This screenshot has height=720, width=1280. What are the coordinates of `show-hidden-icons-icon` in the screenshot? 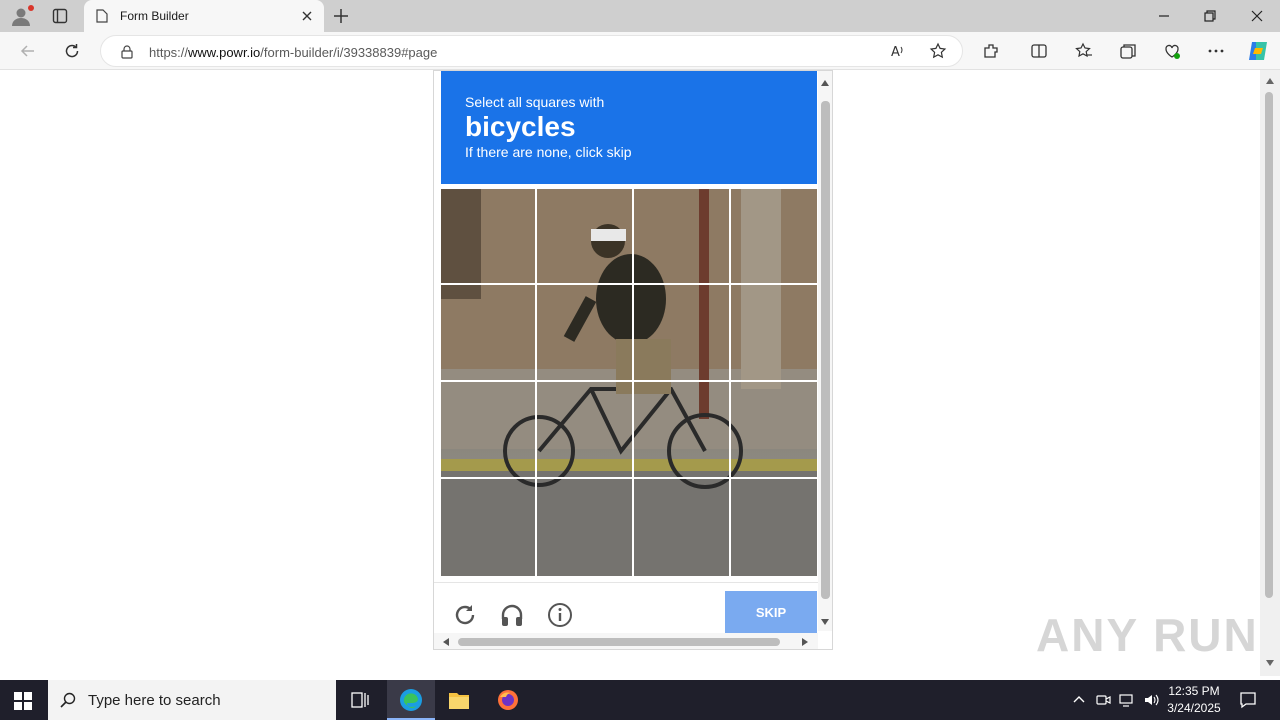 It's located at (1079, 700).